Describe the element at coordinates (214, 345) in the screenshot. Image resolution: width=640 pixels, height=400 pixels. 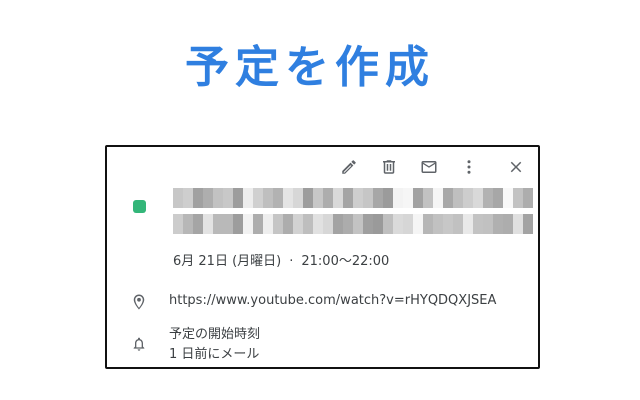
I see `event-reminder: 予定の開始時刻 1 日前にメール` at that location.